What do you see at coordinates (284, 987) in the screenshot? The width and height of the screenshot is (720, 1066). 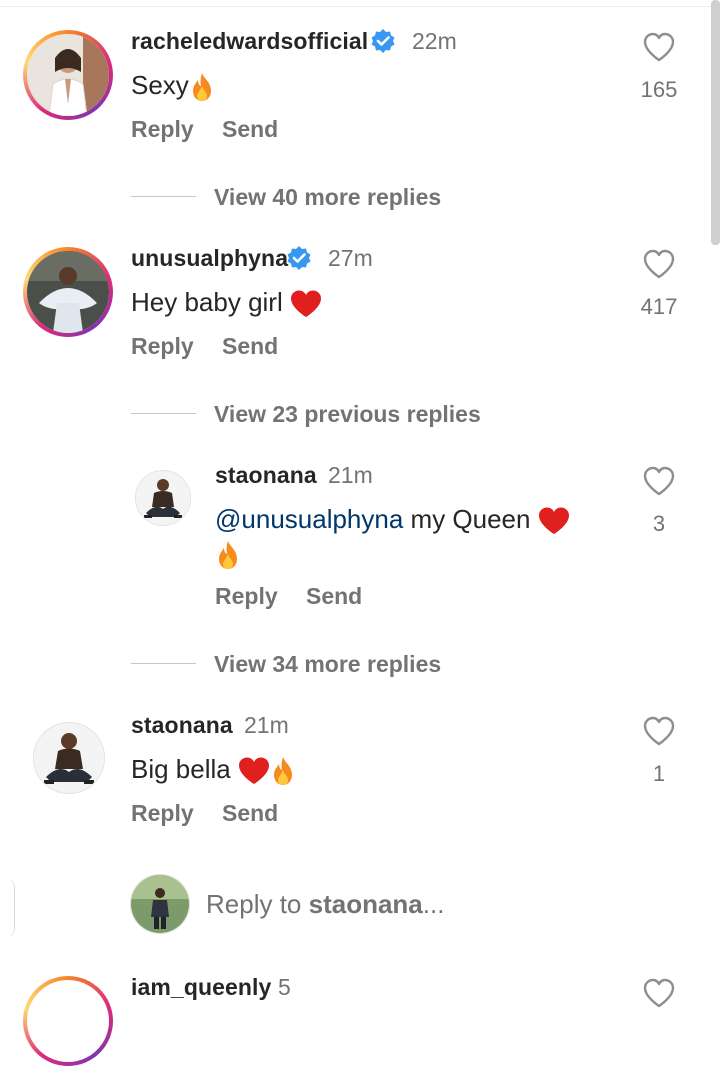 I see `comment-time: 5` at bounding box center [284, 987].